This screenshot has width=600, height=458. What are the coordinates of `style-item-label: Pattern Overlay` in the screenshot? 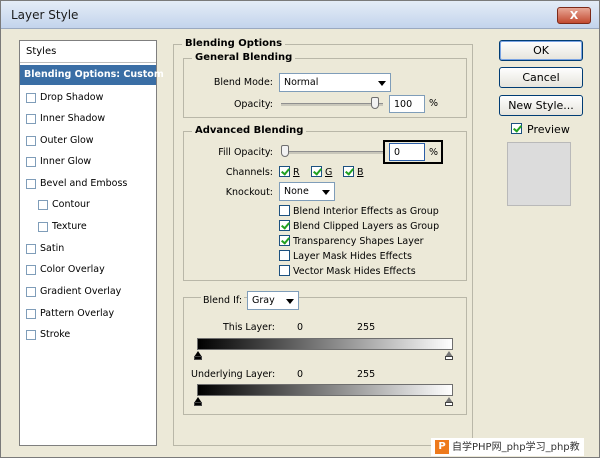 It's located at (77, 313).